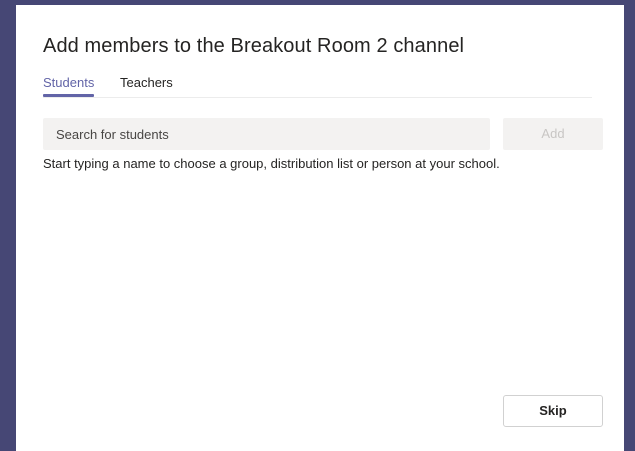 This screenshot has width=635, height=451. Describe the element at coordinates (69, 86) in the screenshot. I see `tab-students: Students` at that location.